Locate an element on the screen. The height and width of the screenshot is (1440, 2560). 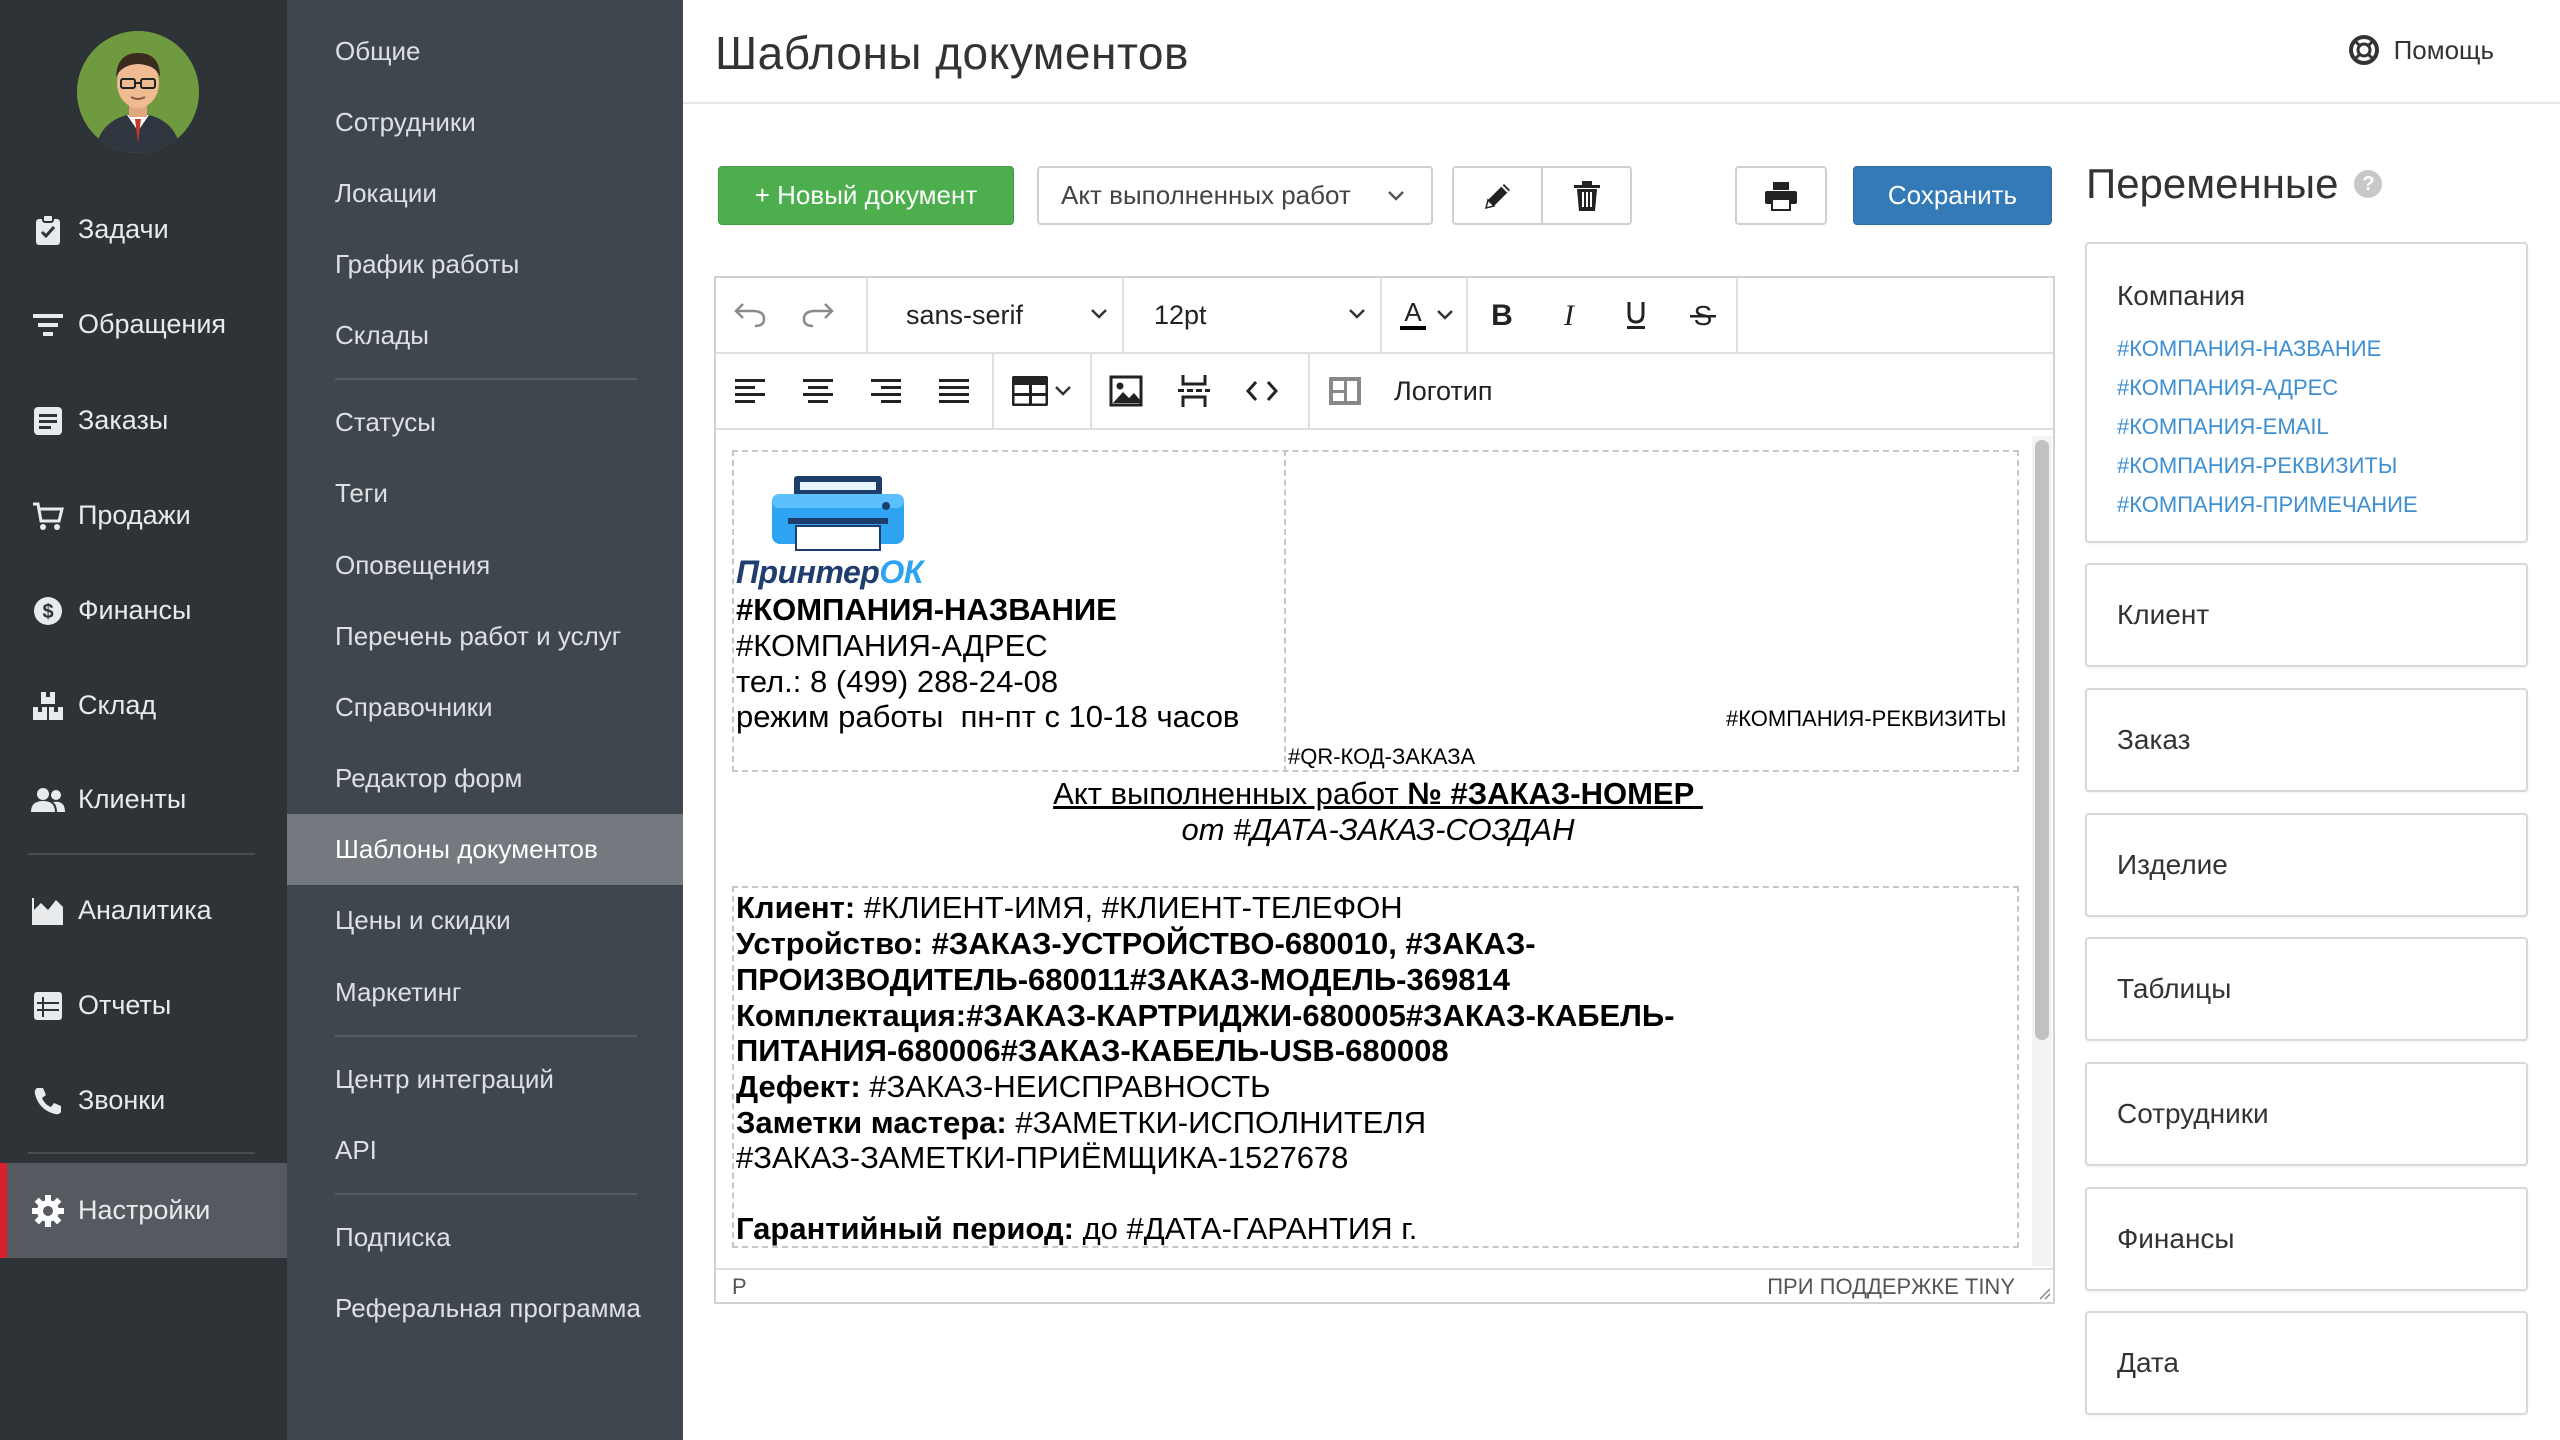
dollar-circle-icon: $ is located at coordinates (48, 611).